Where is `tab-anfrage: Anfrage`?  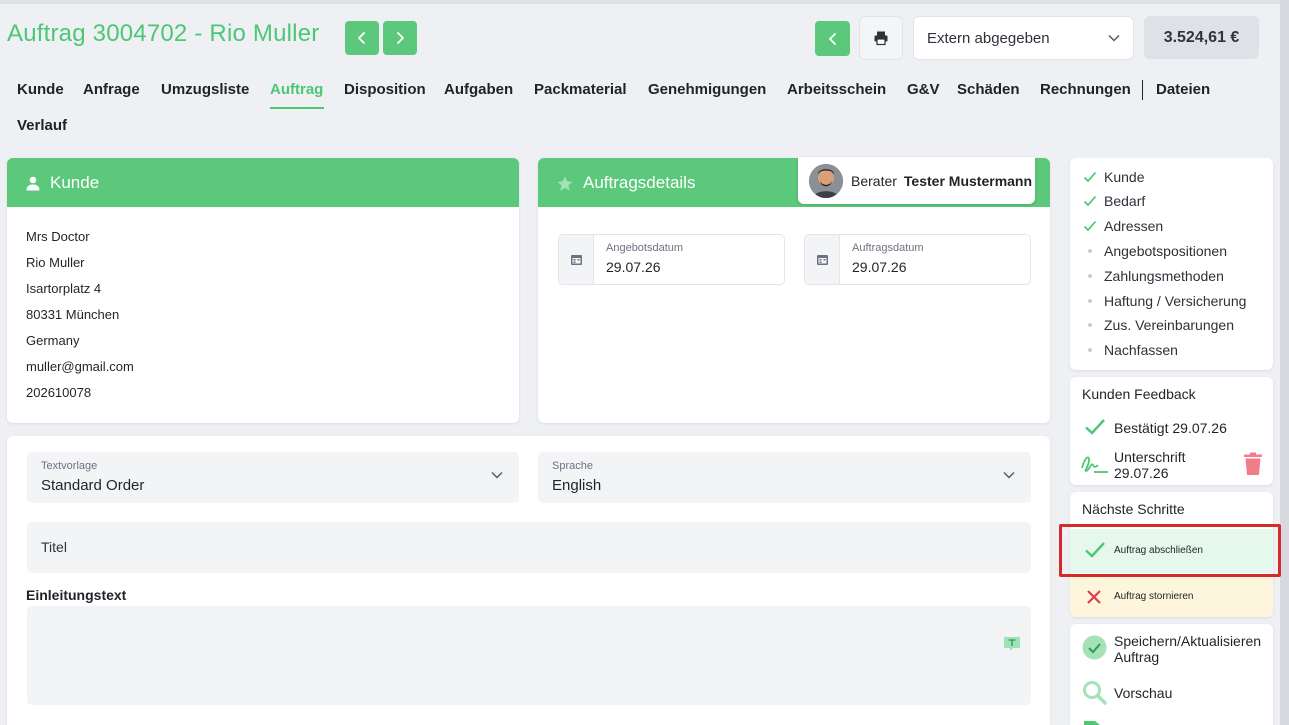 tab-anfrage: Anfrage is located at coordinates (111, 89).